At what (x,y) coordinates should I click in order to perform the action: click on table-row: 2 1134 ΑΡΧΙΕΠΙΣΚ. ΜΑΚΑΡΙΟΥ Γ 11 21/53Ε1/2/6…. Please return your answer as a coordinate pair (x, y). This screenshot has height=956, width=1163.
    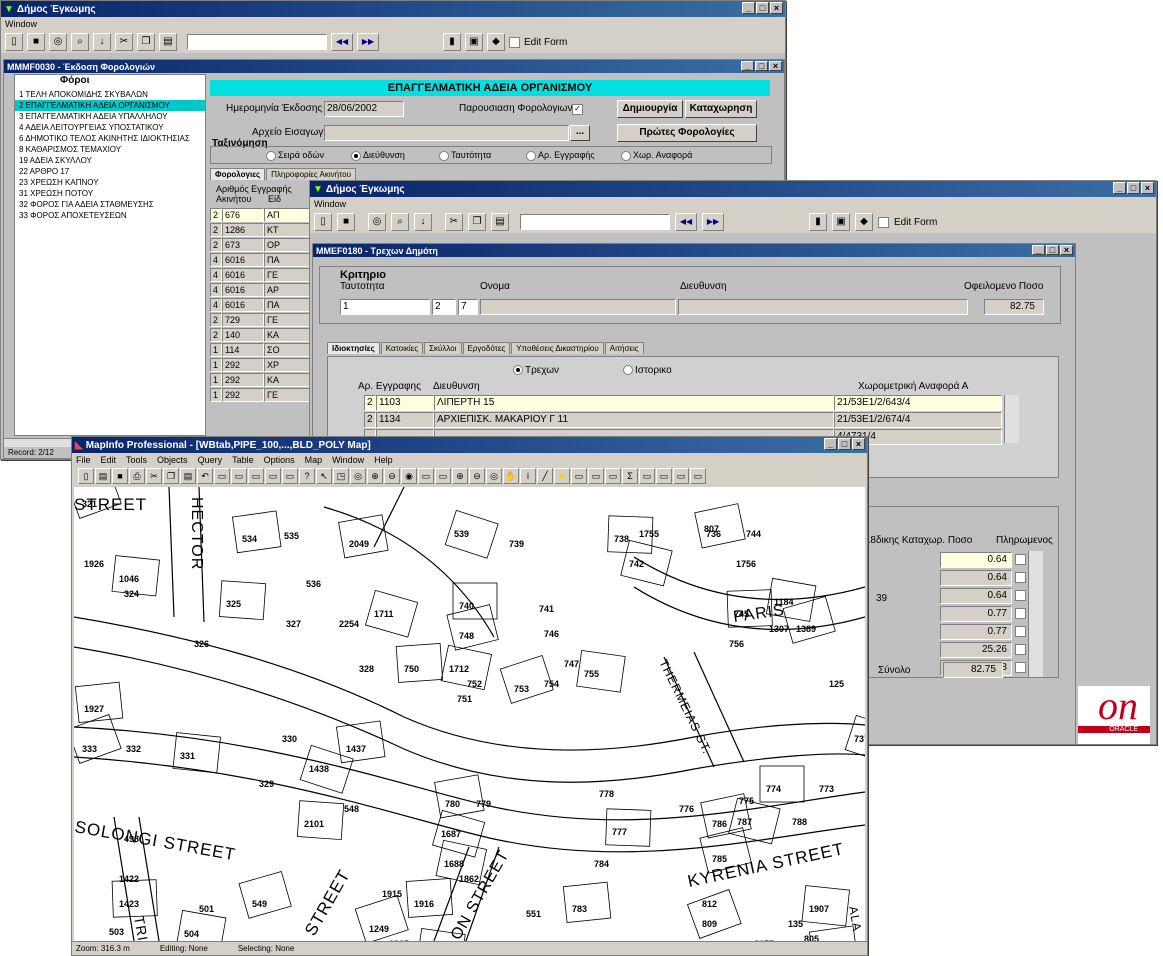
    Looking at the image, I should click on (683, 420).